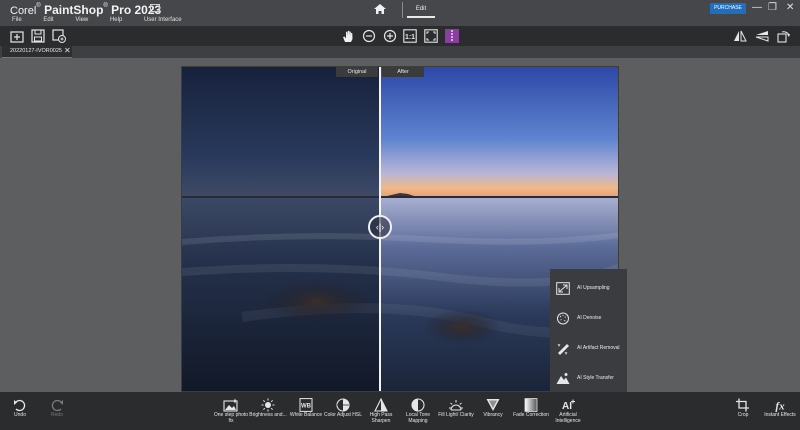 The width and height of the screenshot is (800, 430). What do you see at coordinates (155, 8) in the screenshot?
I see `window-mode-icon` at bounding box center [155, 8].